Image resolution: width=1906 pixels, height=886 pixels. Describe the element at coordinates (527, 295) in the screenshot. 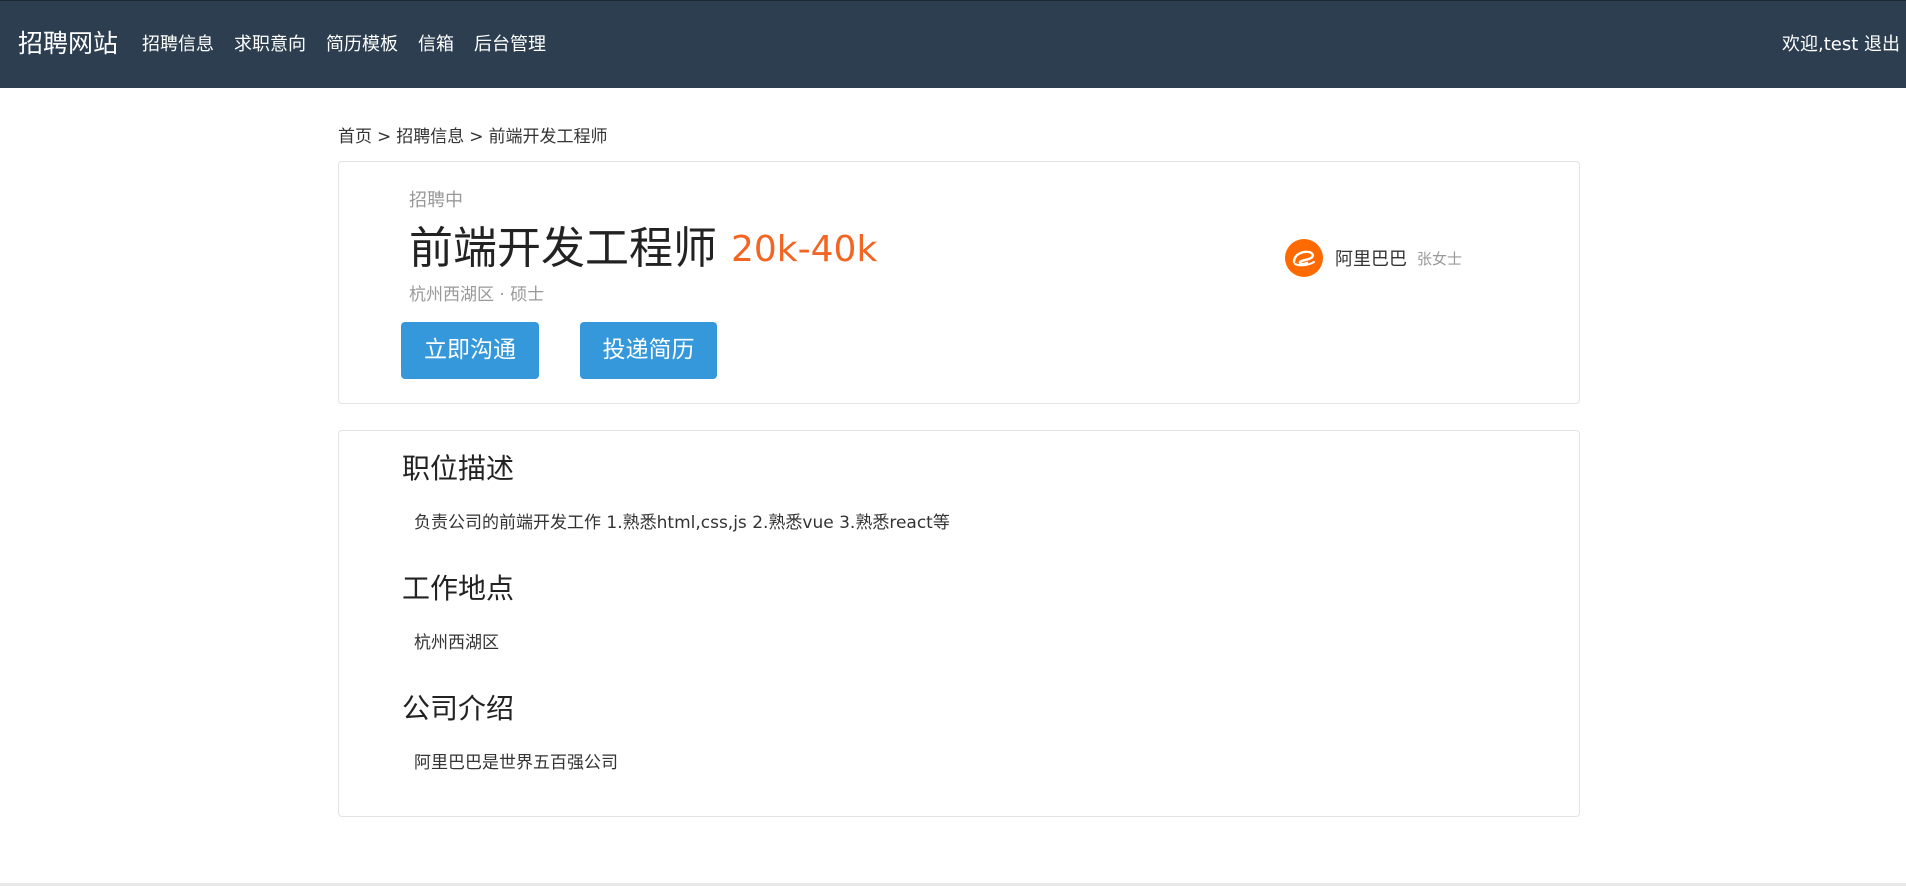

I see `job-education: 硕士` at that location.